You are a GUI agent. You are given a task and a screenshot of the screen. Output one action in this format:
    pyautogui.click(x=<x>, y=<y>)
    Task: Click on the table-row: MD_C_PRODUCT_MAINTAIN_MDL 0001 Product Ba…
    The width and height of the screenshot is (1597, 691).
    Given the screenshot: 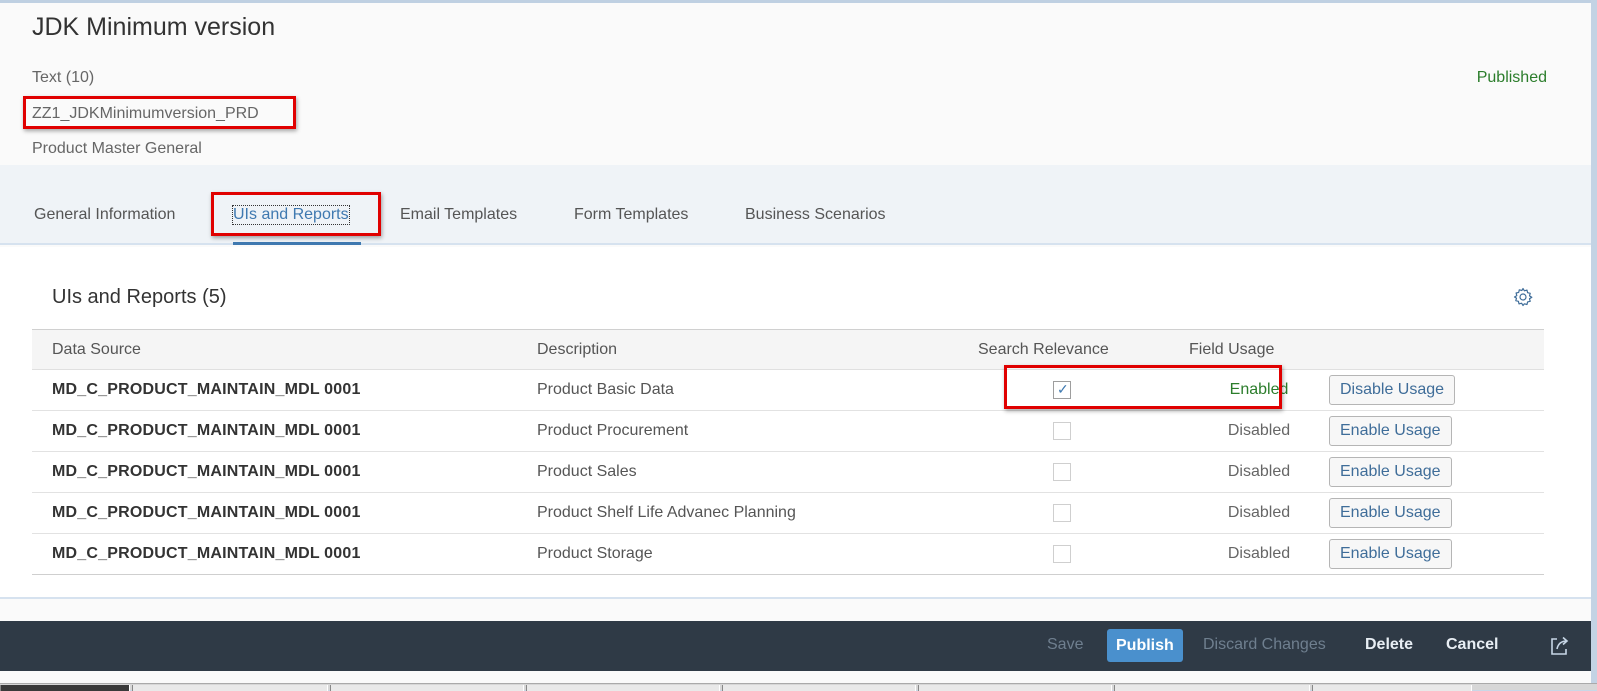 What is the action you would take?
    pyautogui.click(x=788, y=390)
    